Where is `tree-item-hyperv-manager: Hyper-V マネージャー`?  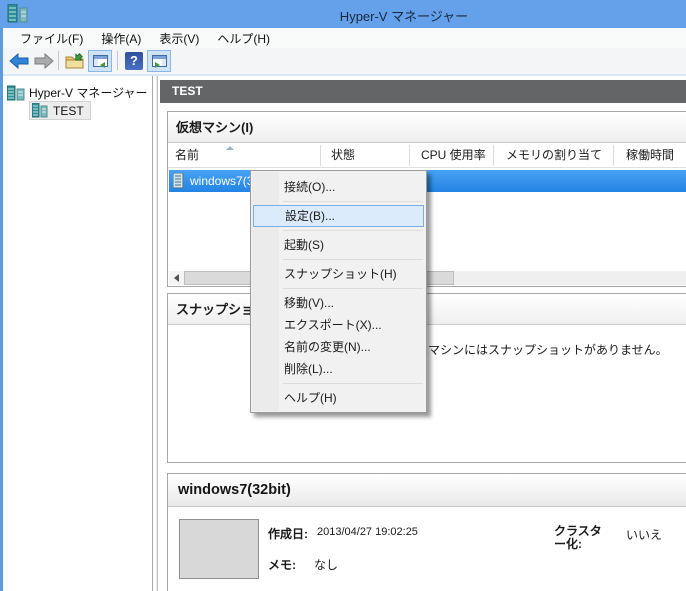
tree-item-hyperv-manager: Hyper-V マネージャー is located at coordinates (77, 92).